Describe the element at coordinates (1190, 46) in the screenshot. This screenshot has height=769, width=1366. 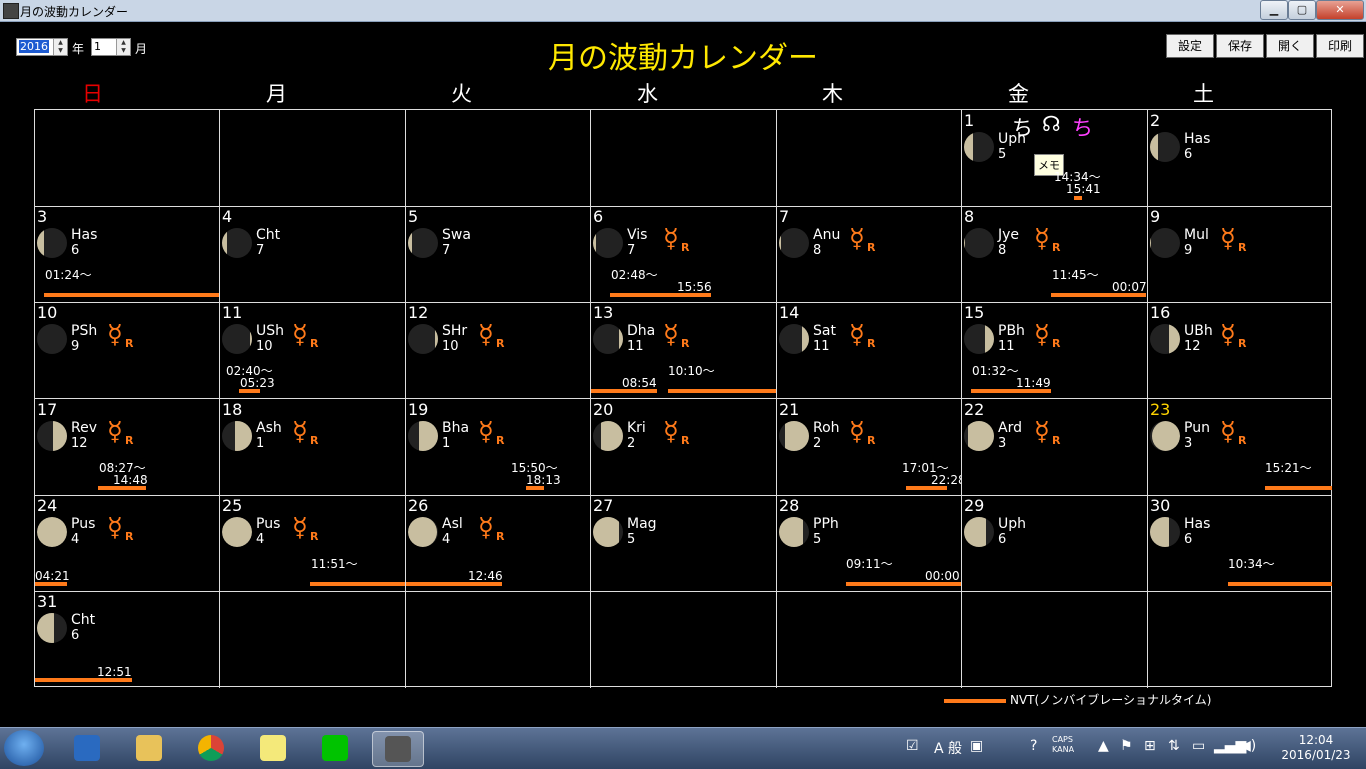
I see `settings-button: 設定` at that location.